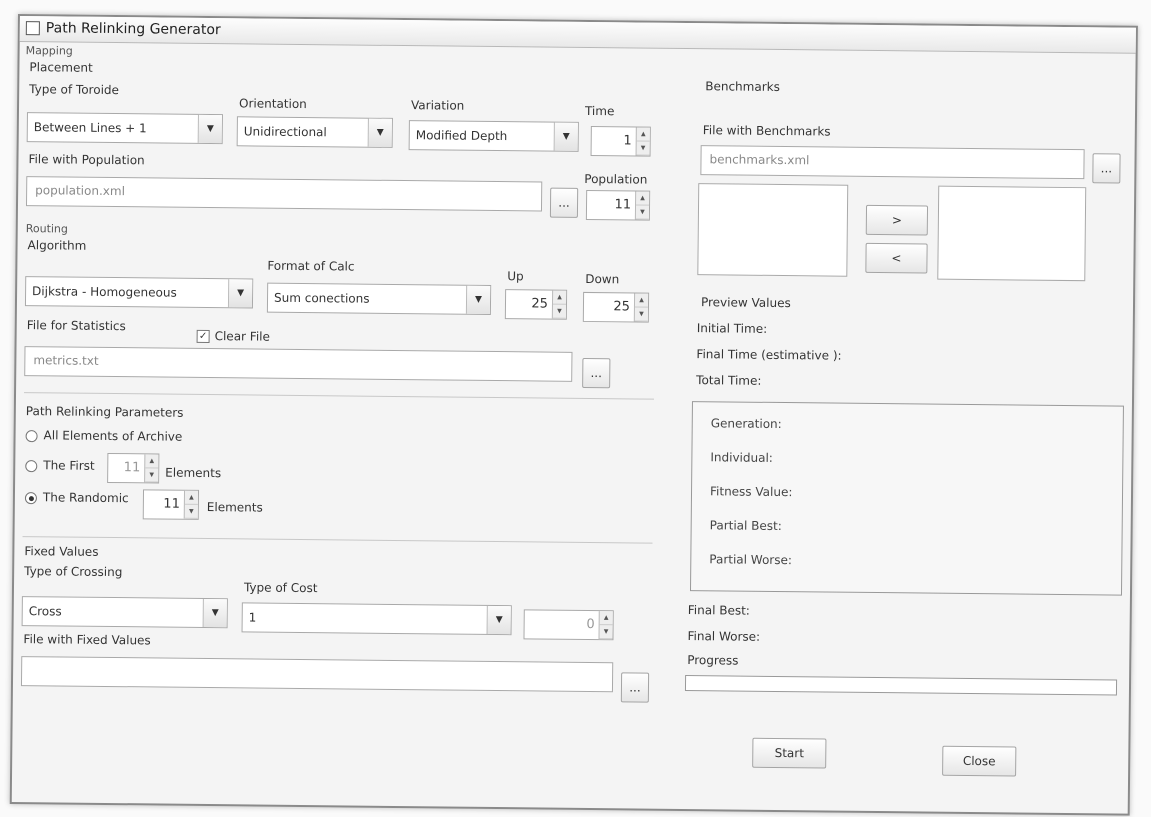 The height and width of the screenshot is (817, 1151). I want to click on fitness-value-label: Fitness Value:, so click(751, 492).